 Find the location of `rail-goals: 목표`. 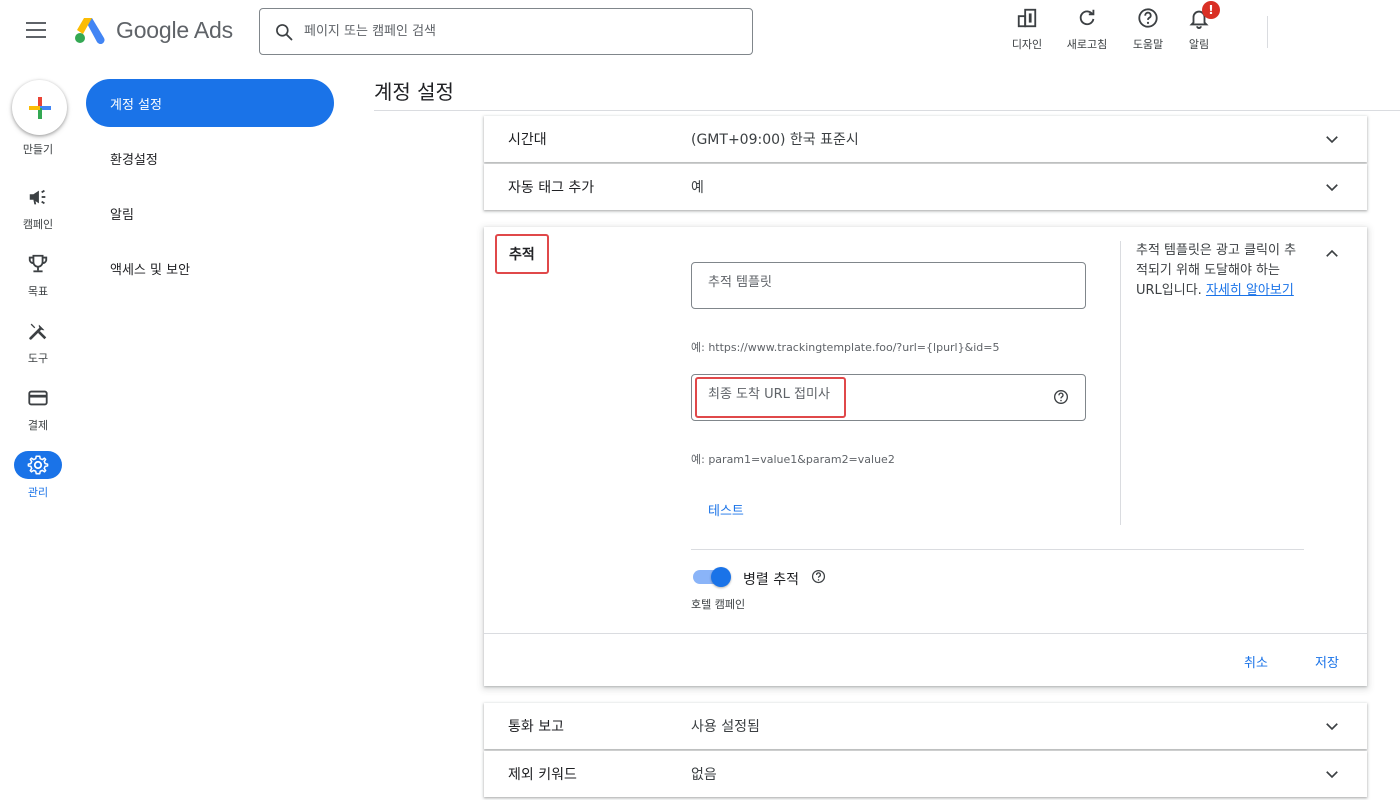

rail-goals: 목표 is located at coordinates (38, 276).